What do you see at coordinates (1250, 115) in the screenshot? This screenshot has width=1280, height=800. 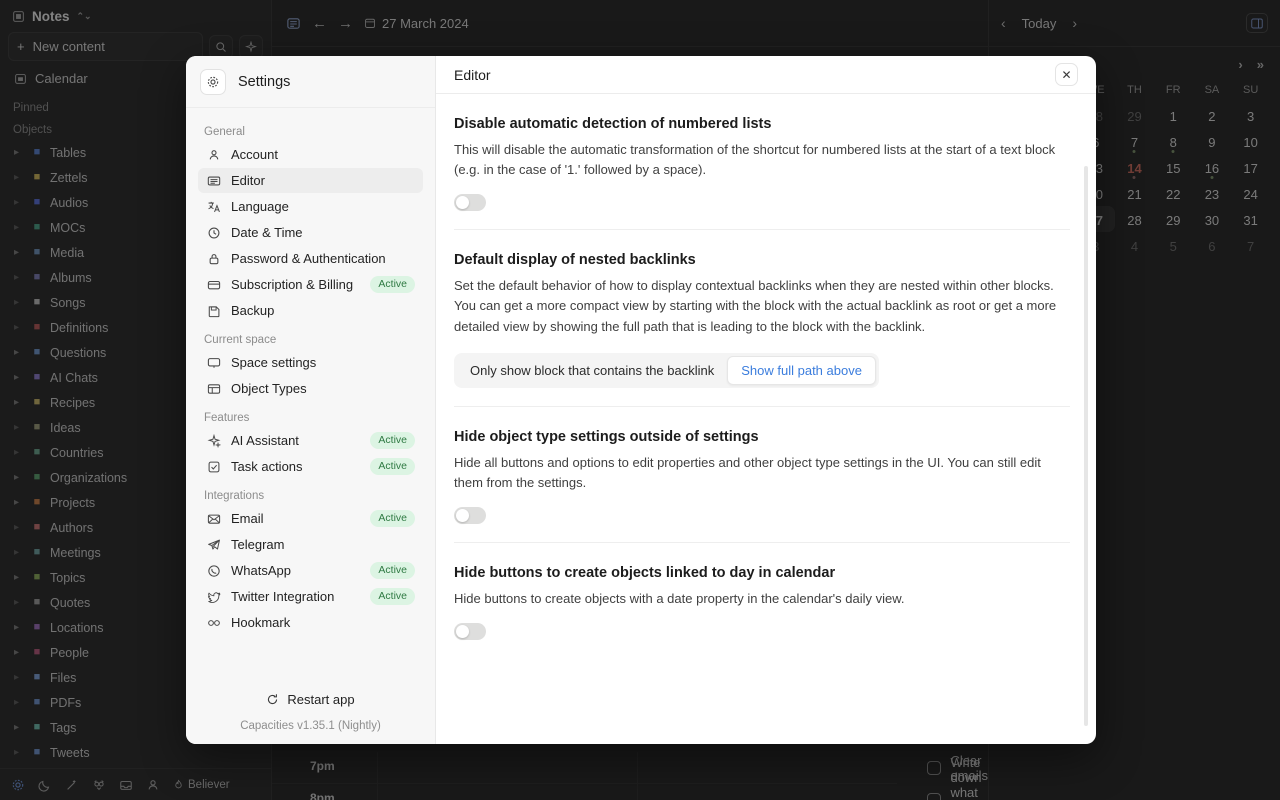 I see `mini-calendar-day: 3` at bounding box center [1250, 115].